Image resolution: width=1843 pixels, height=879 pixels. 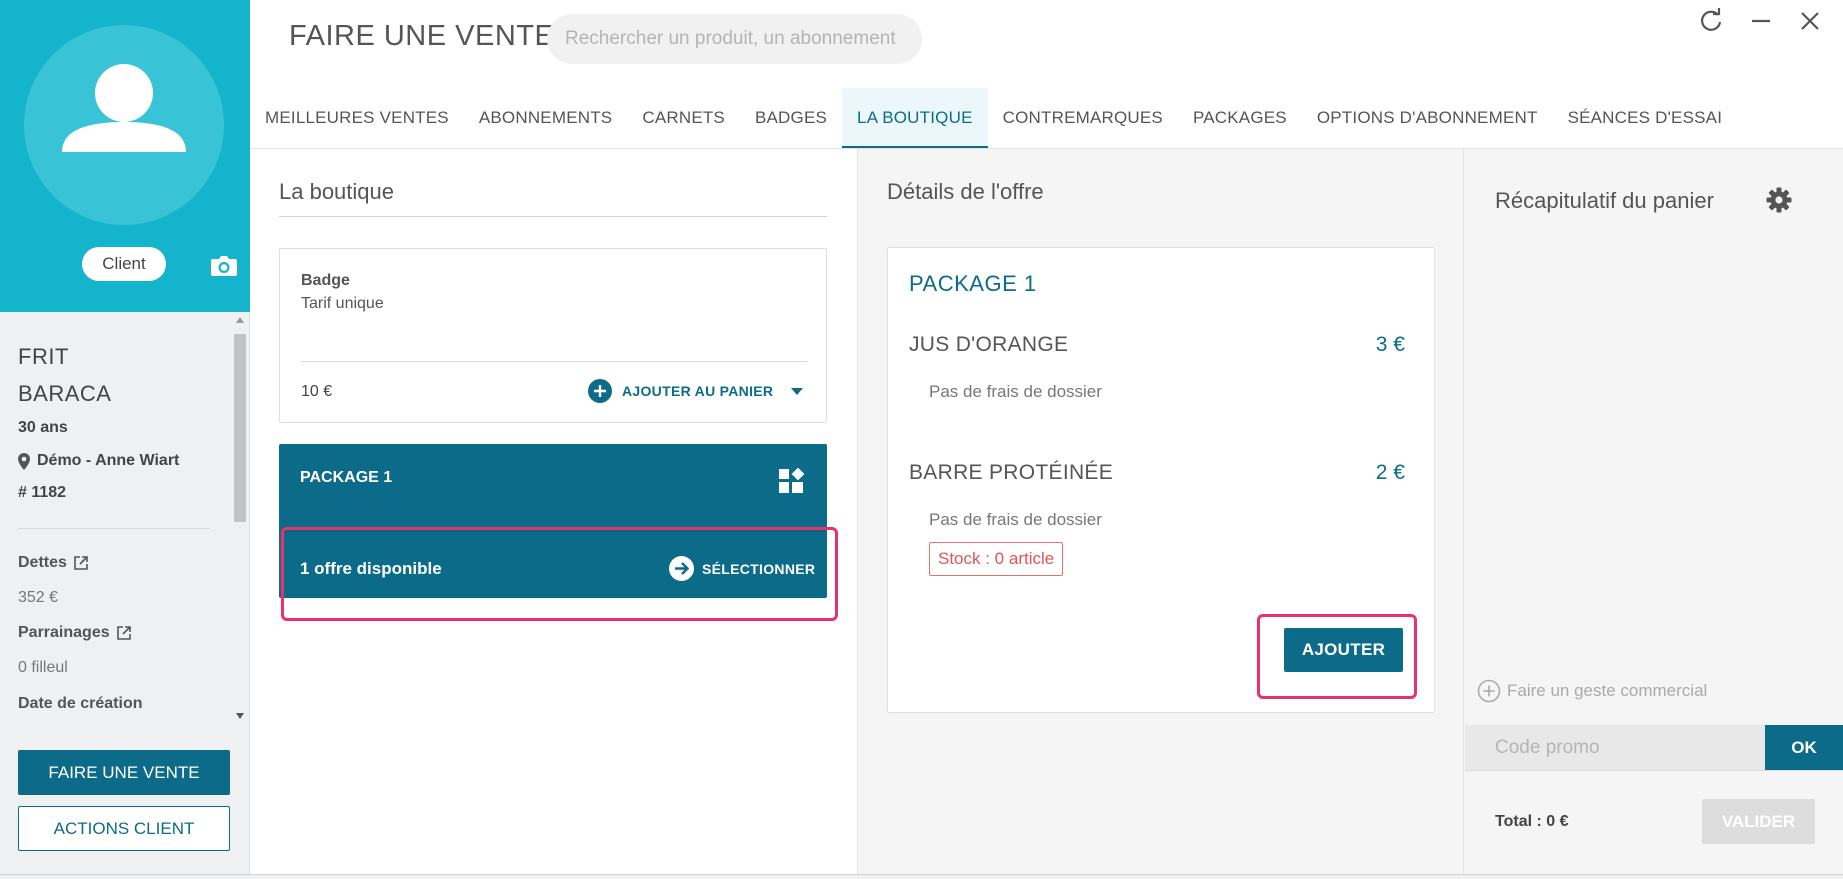 What do you see at coordinates (336, 191) in the screenshot?
I see `shop-title: La boutique` at bounding box center [336, 191].